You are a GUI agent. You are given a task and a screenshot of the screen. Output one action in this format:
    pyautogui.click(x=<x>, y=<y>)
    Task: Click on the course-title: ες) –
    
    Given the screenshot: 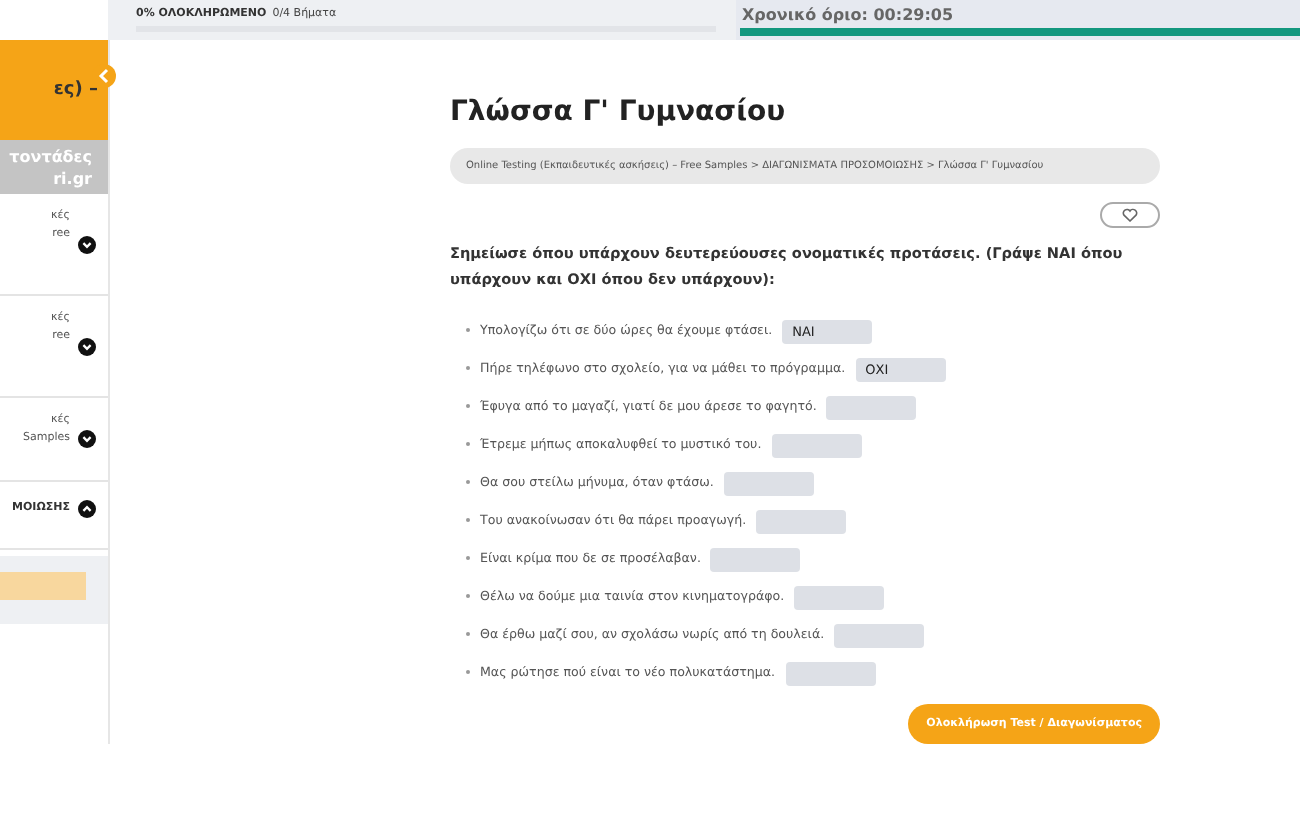 What is the action you would take?
    pyautogui.click(x=75, y=90)
    